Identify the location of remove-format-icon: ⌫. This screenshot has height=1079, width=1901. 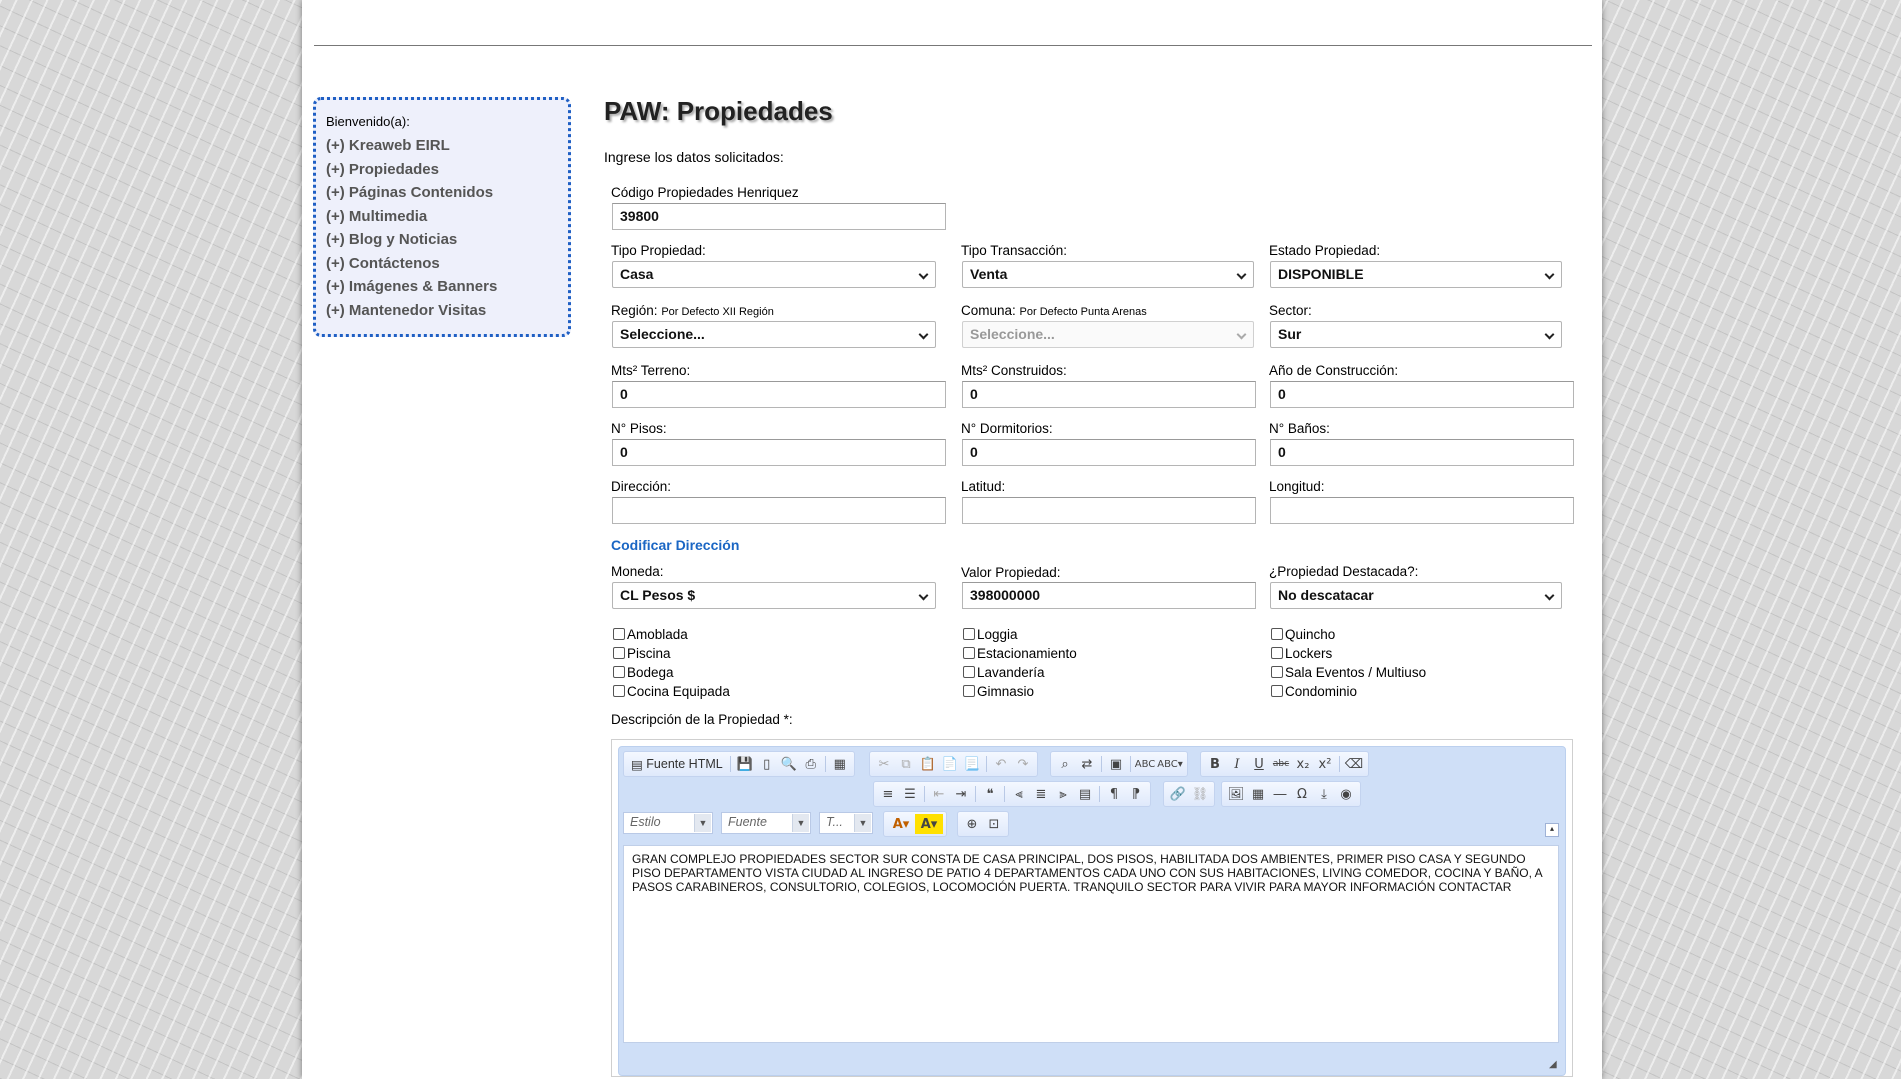
(1354, 764).